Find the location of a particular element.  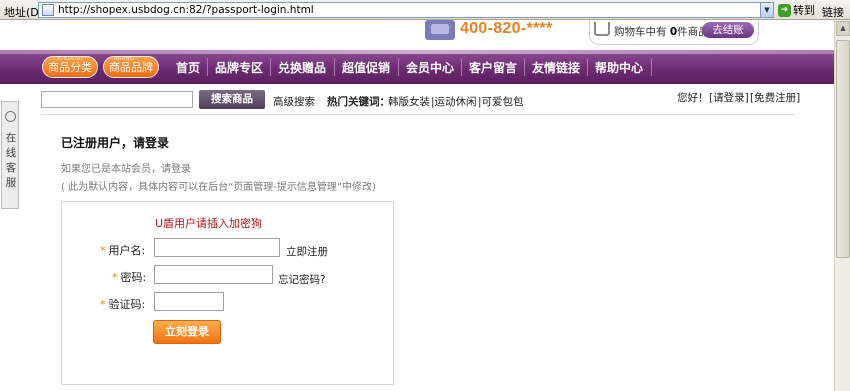

greeting-text: 您好！ is located at coordinates (693, 98).